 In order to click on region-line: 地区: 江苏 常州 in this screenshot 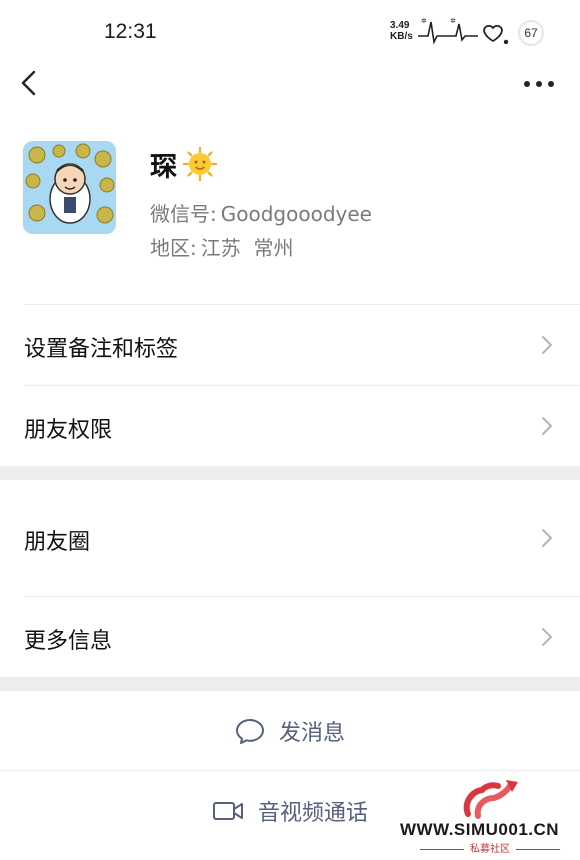, I will do `click(221, 246)`.